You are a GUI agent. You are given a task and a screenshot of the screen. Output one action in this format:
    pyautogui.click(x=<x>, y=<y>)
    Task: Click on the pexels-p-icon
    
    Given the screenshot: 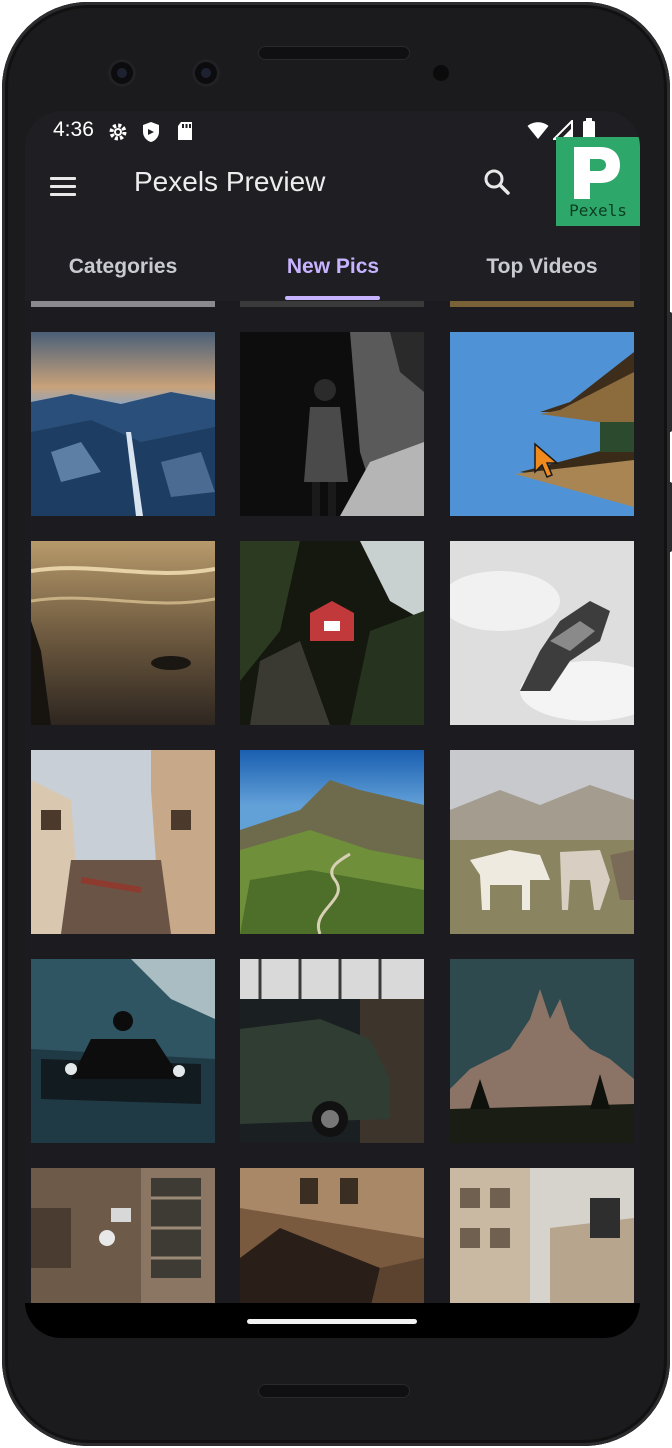 What is the action you would take?
    pyautogui.click(x=597, y=173)
    